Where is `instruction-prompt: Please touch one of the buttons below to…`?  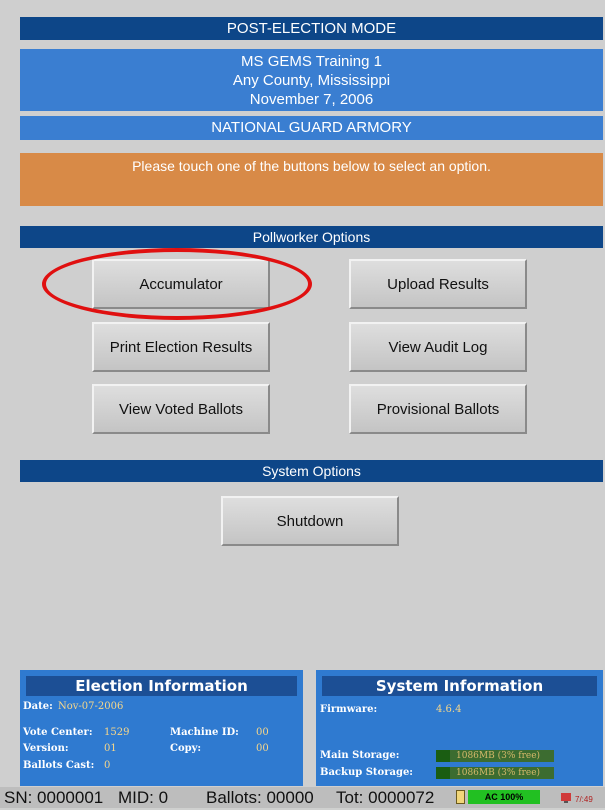 instruction-prompt: Please touch one of the buttons below to… is located at coordinates (311, 179).